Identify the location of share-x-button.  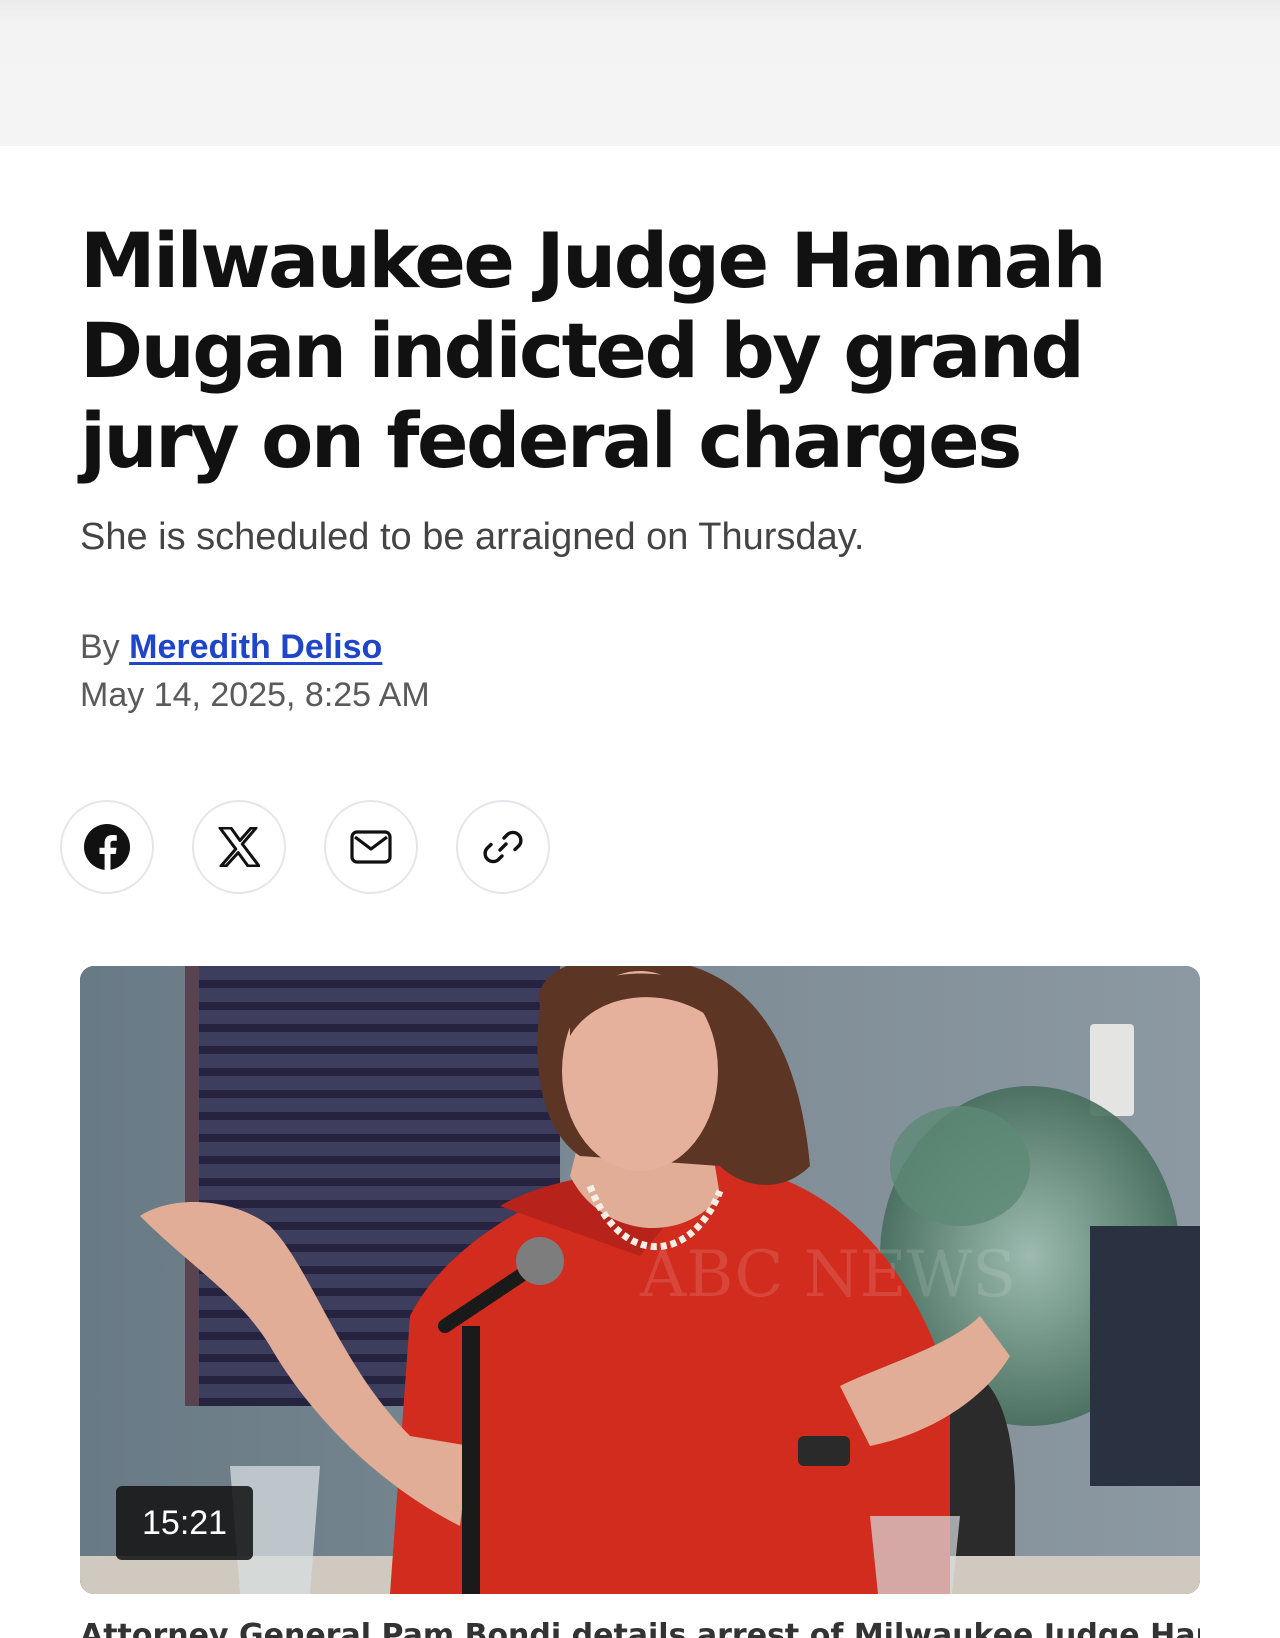
(239, 847).